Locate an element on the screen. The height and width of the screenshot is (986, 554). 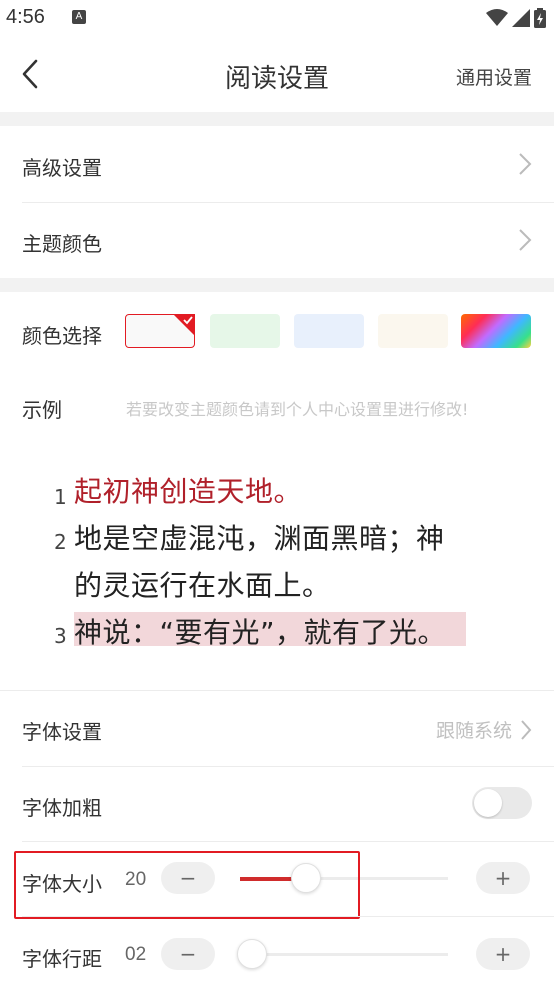
highlight-box is located at coordinates (187, 885).